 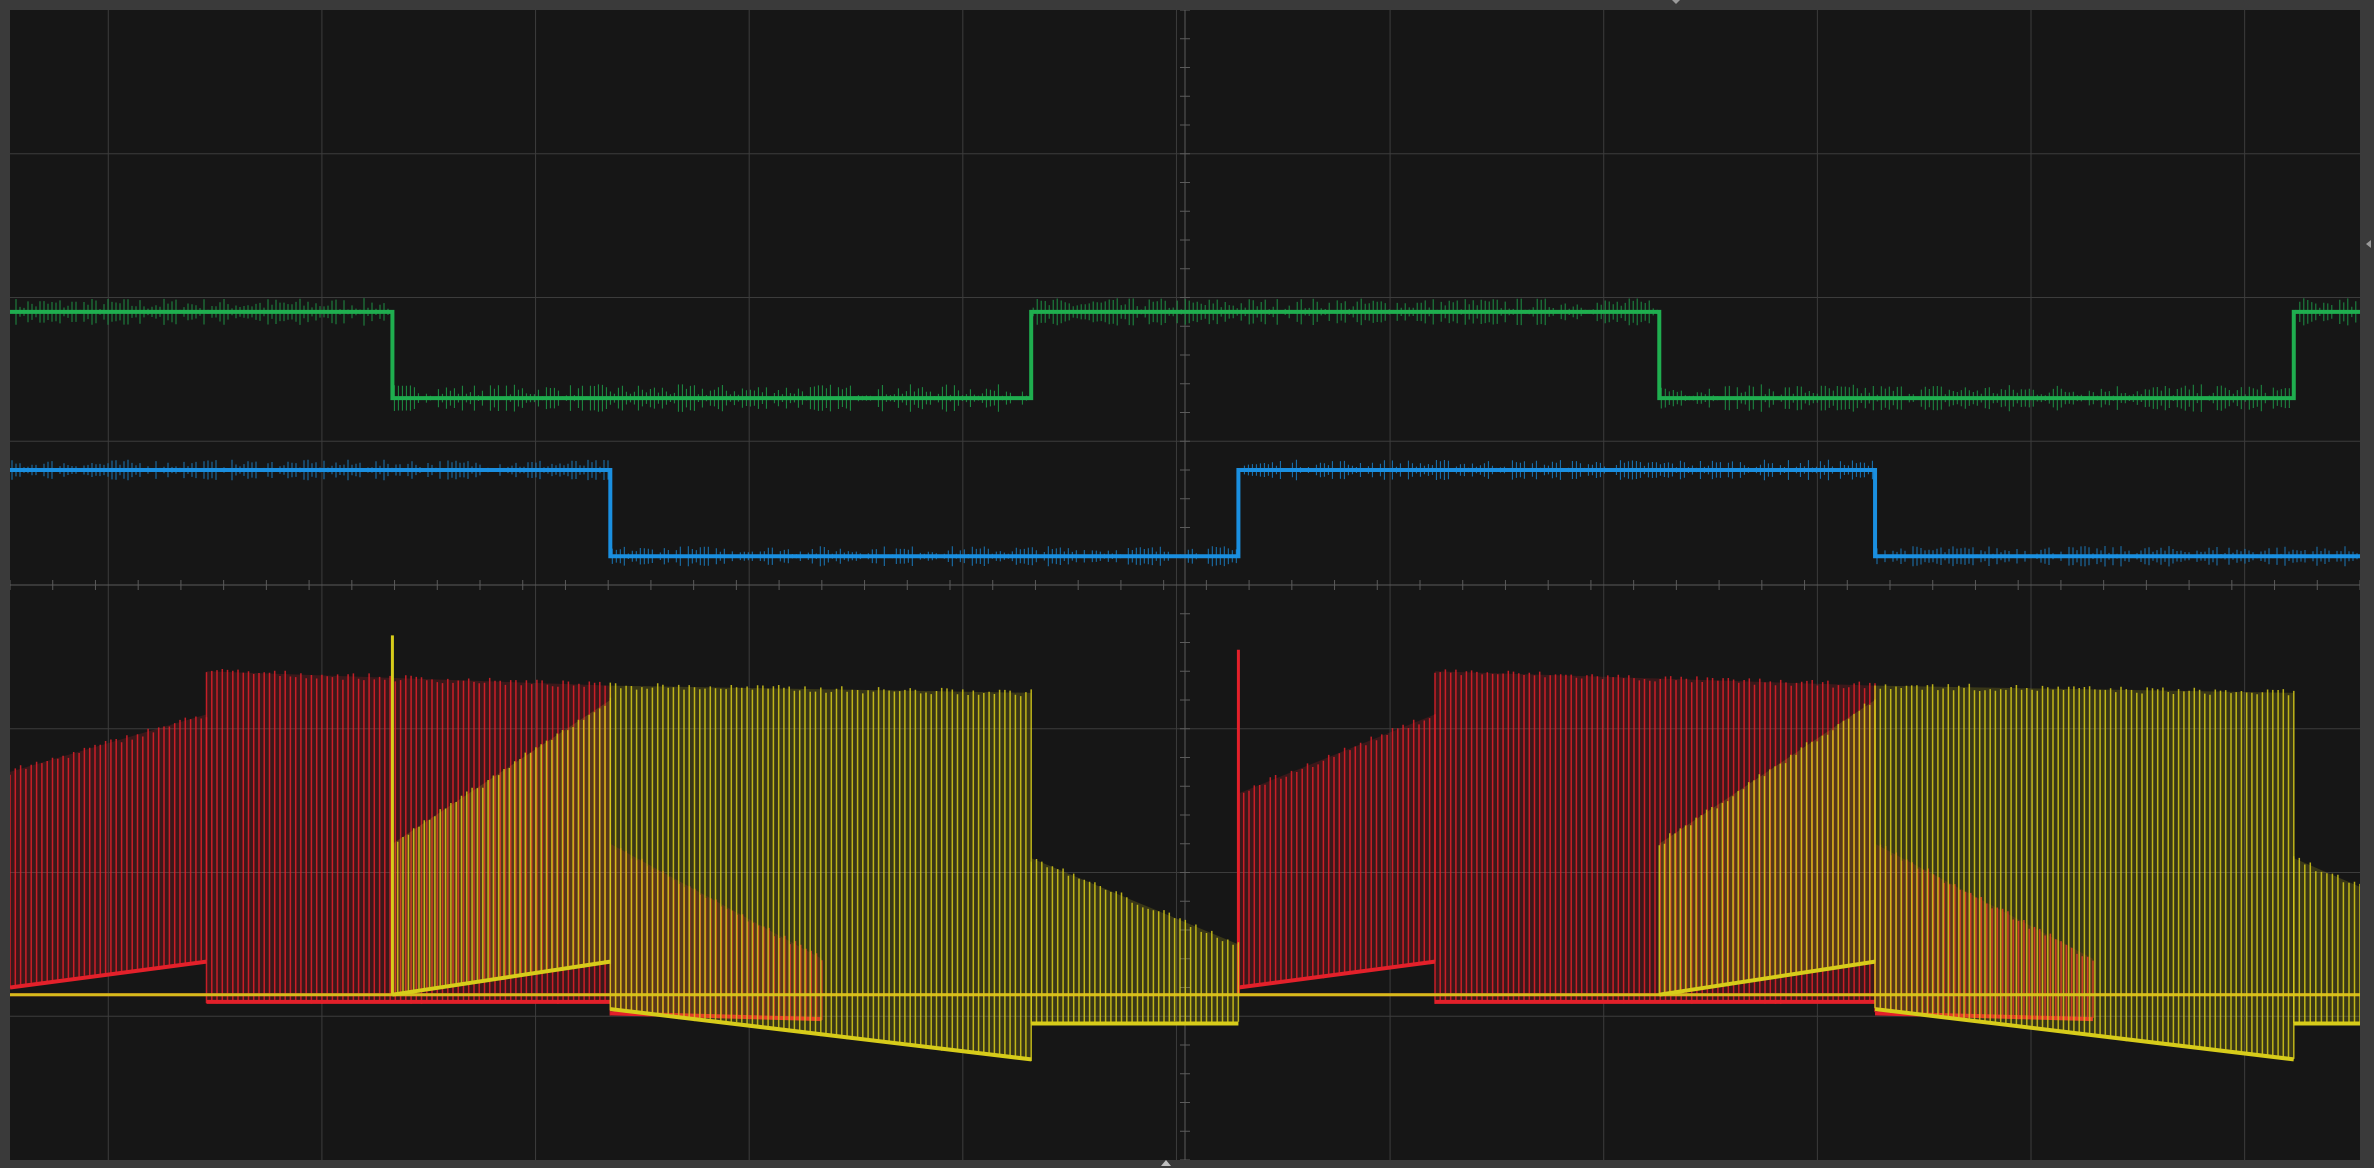 I want to click on green-noise, so click(x=200, y=312).